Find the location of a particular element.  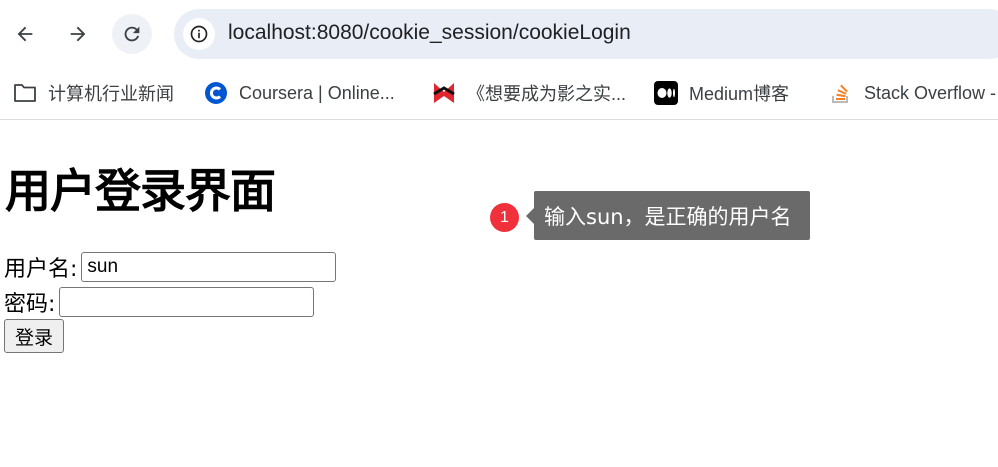

username-input is located at coordinates (209, 267).